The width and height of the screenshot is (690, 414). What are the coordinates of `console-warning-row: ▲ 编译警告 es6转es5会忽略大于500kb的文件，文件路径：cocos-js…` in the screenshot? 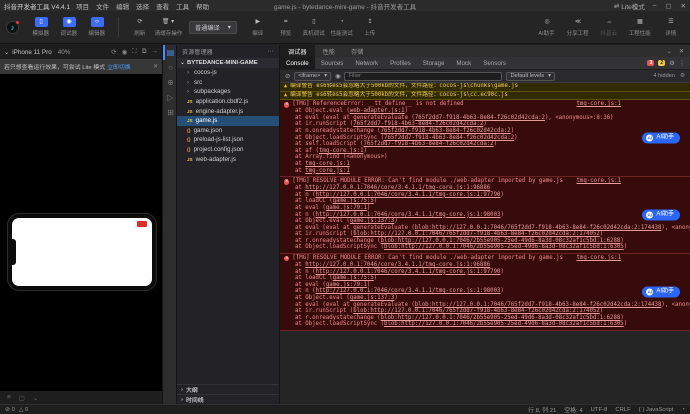 It's located at (485, 96).